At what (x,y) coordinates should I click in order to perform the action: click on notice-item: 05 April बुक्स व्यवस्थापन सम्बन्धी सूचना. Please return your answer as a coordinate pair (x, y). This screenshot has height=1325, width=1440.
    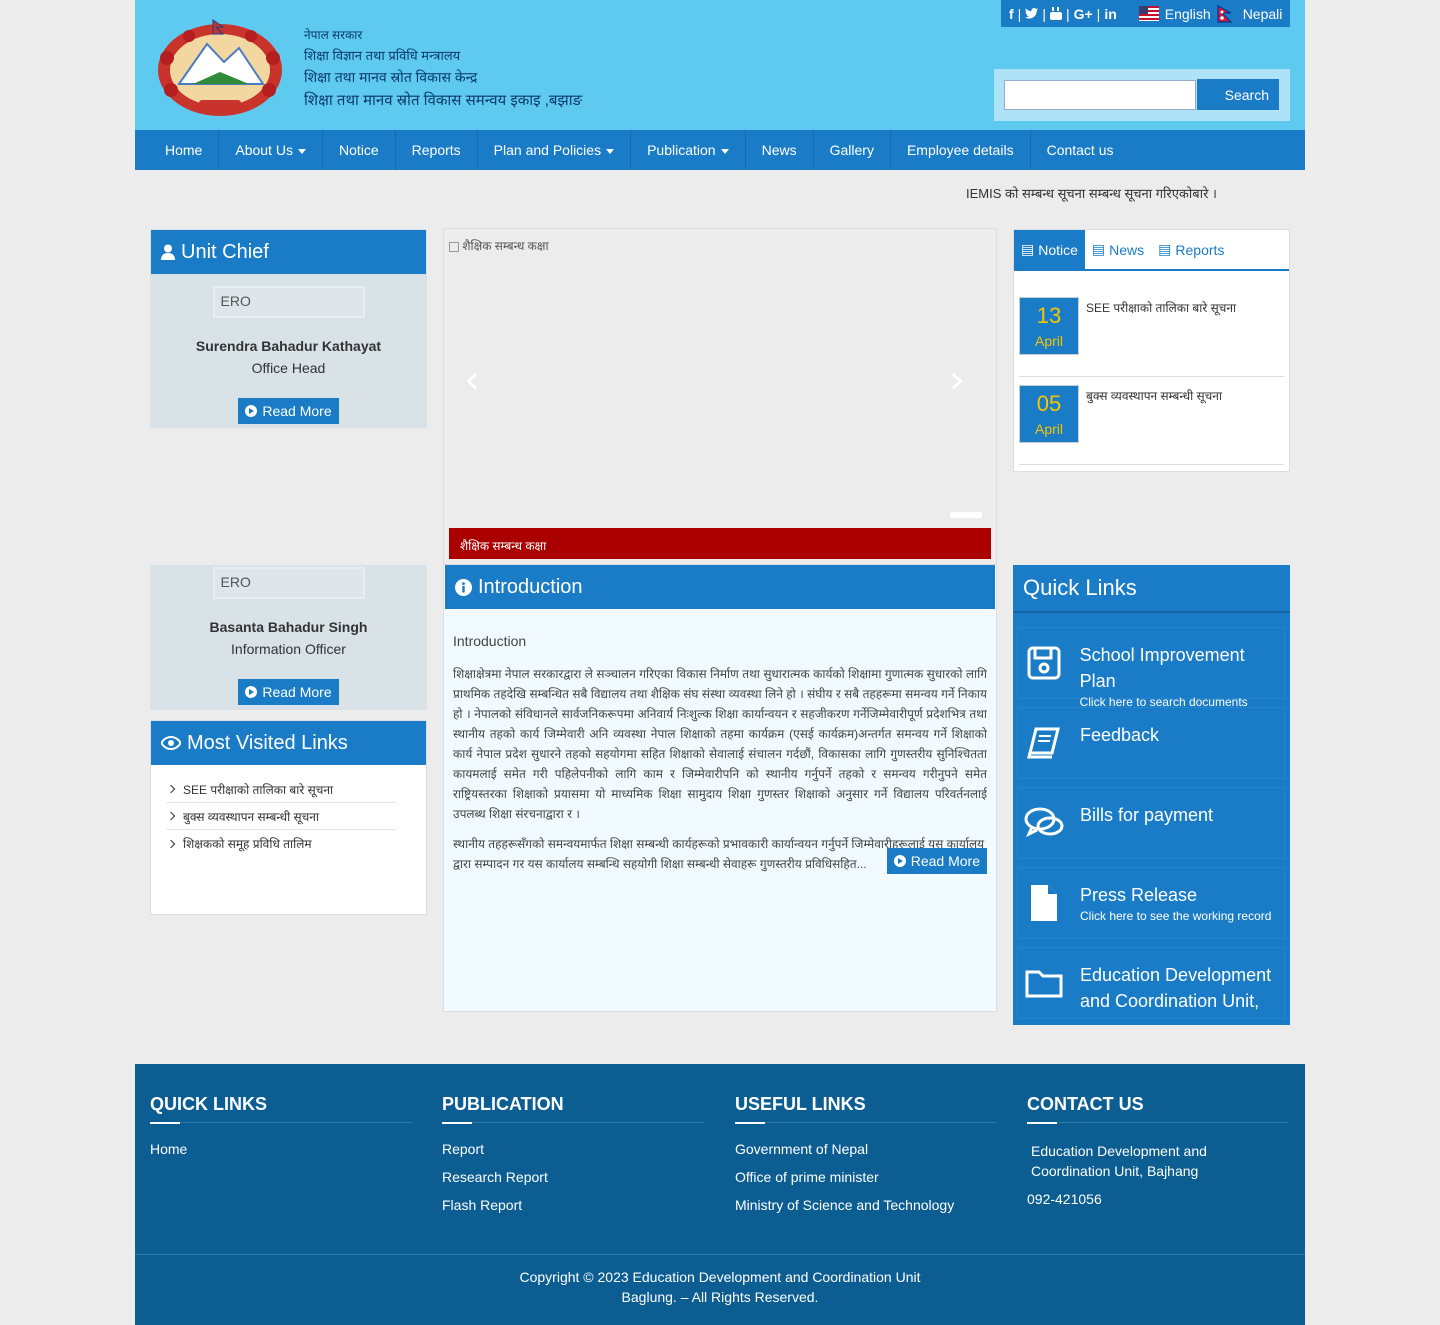
    Looking at the image, I should click on (1151, 421).